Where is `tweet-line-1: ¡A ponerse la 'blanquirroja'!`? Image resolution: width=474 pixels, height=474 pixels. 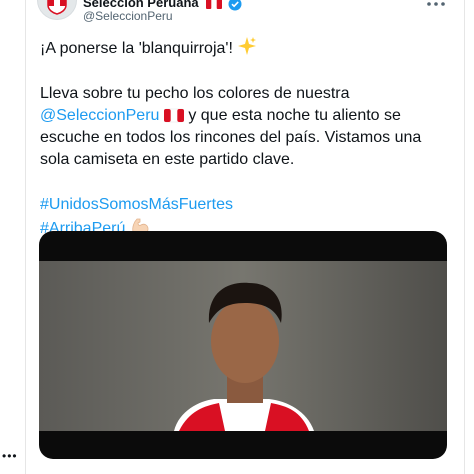 tweet-line-1: ¡A ponerse la 'blanquirroja'! is located at coordinates (247, 48).